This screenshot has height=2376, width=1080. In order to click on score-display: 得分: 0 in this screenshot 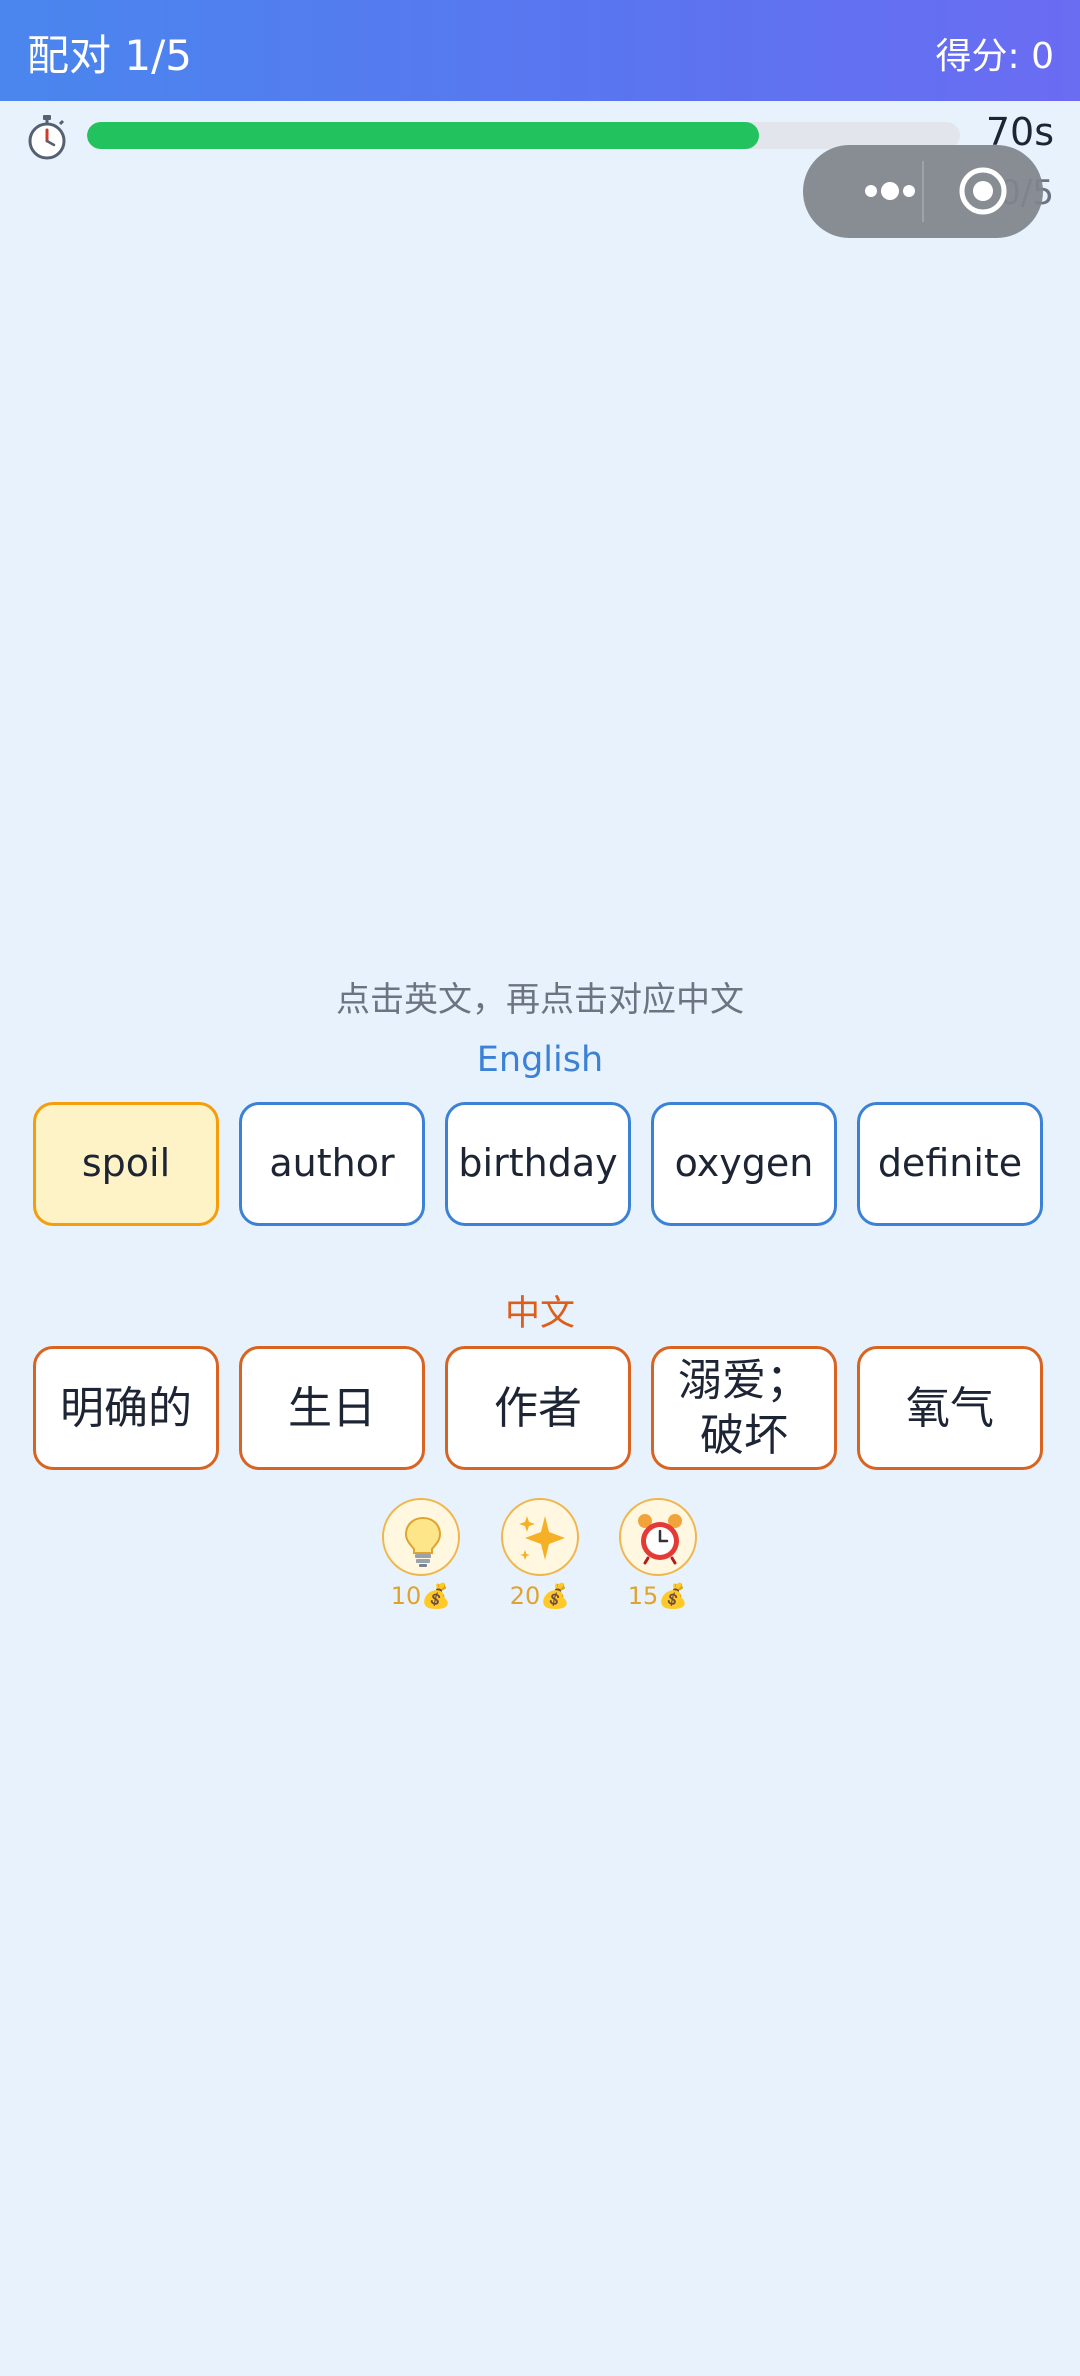, I will do `click(994, 56)`.